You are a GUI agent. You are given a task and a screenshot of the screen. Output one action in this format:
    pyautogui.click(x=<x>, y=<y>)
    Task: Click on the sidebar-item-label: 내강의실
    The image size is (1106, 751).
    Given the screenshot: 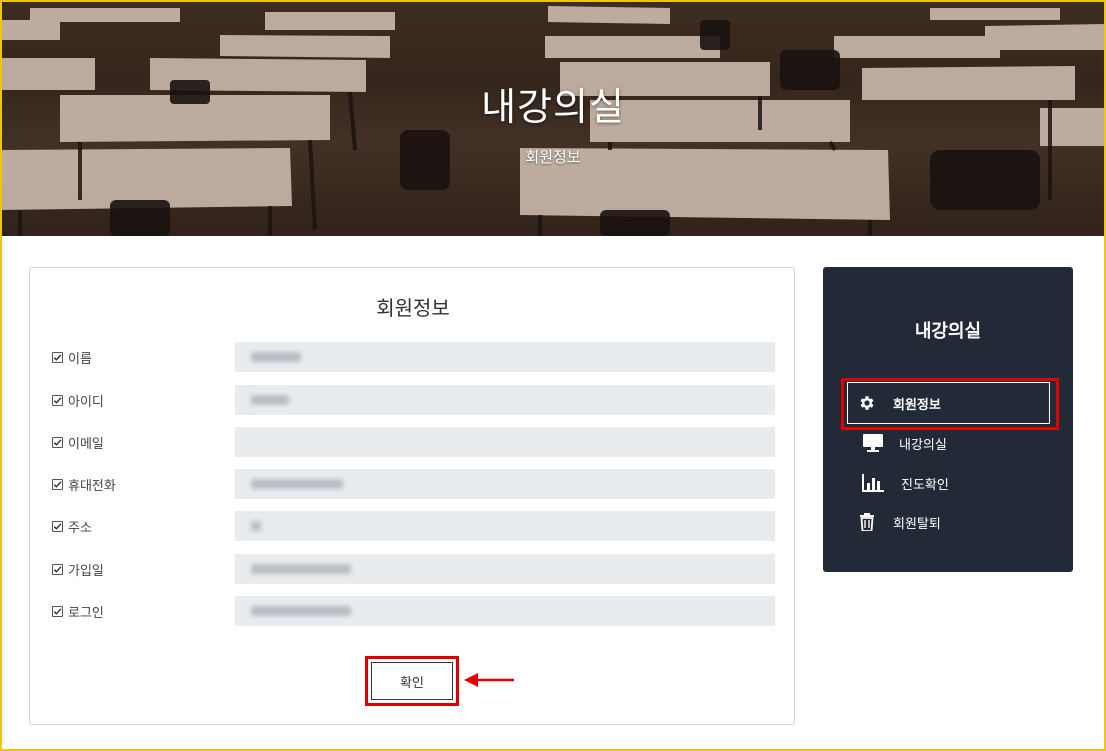 What is the action you would take?
    pyautogui.click(x=923, y=445)
    